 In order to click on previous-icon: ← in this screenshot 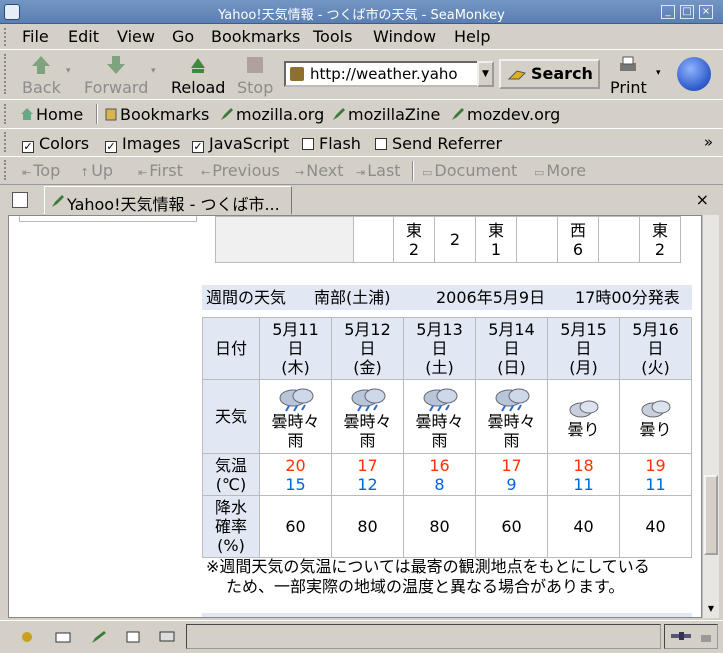, I will do `click(206, 172)`.